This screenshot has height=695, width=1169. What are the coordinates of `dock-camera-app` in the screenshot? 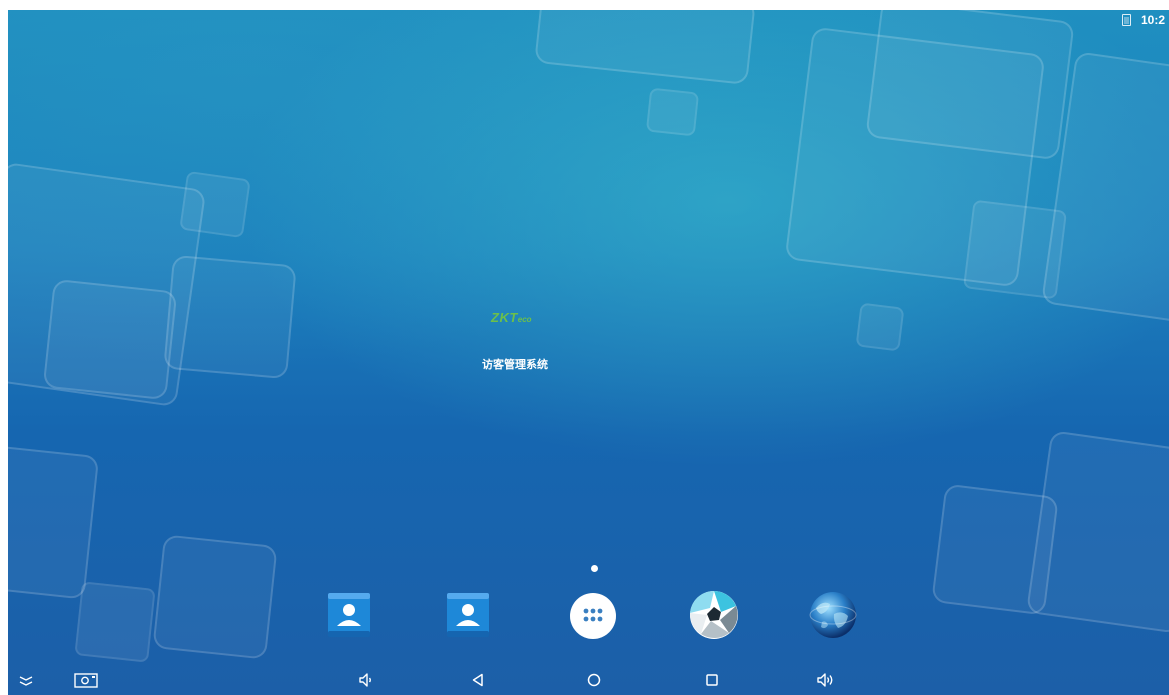 It's located at (714, 615).